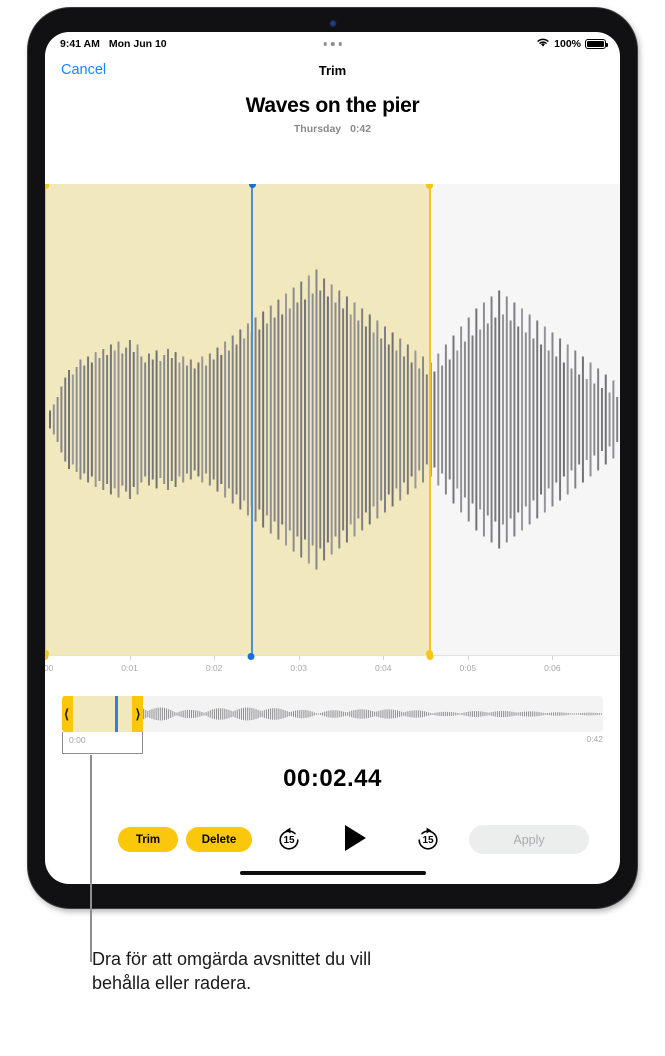  Describe the element at coordinates (383, 668) in the screenshot. I see `ruler-label: 0:04` at that location.